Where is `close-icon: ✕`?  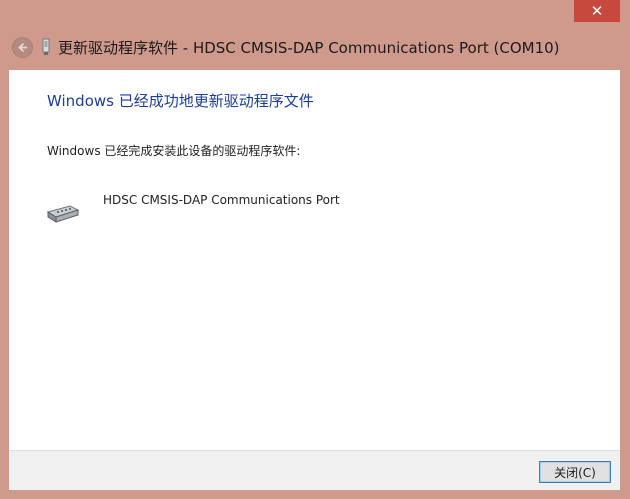
close-icon: ✕ is located at coordinates (597, 11).